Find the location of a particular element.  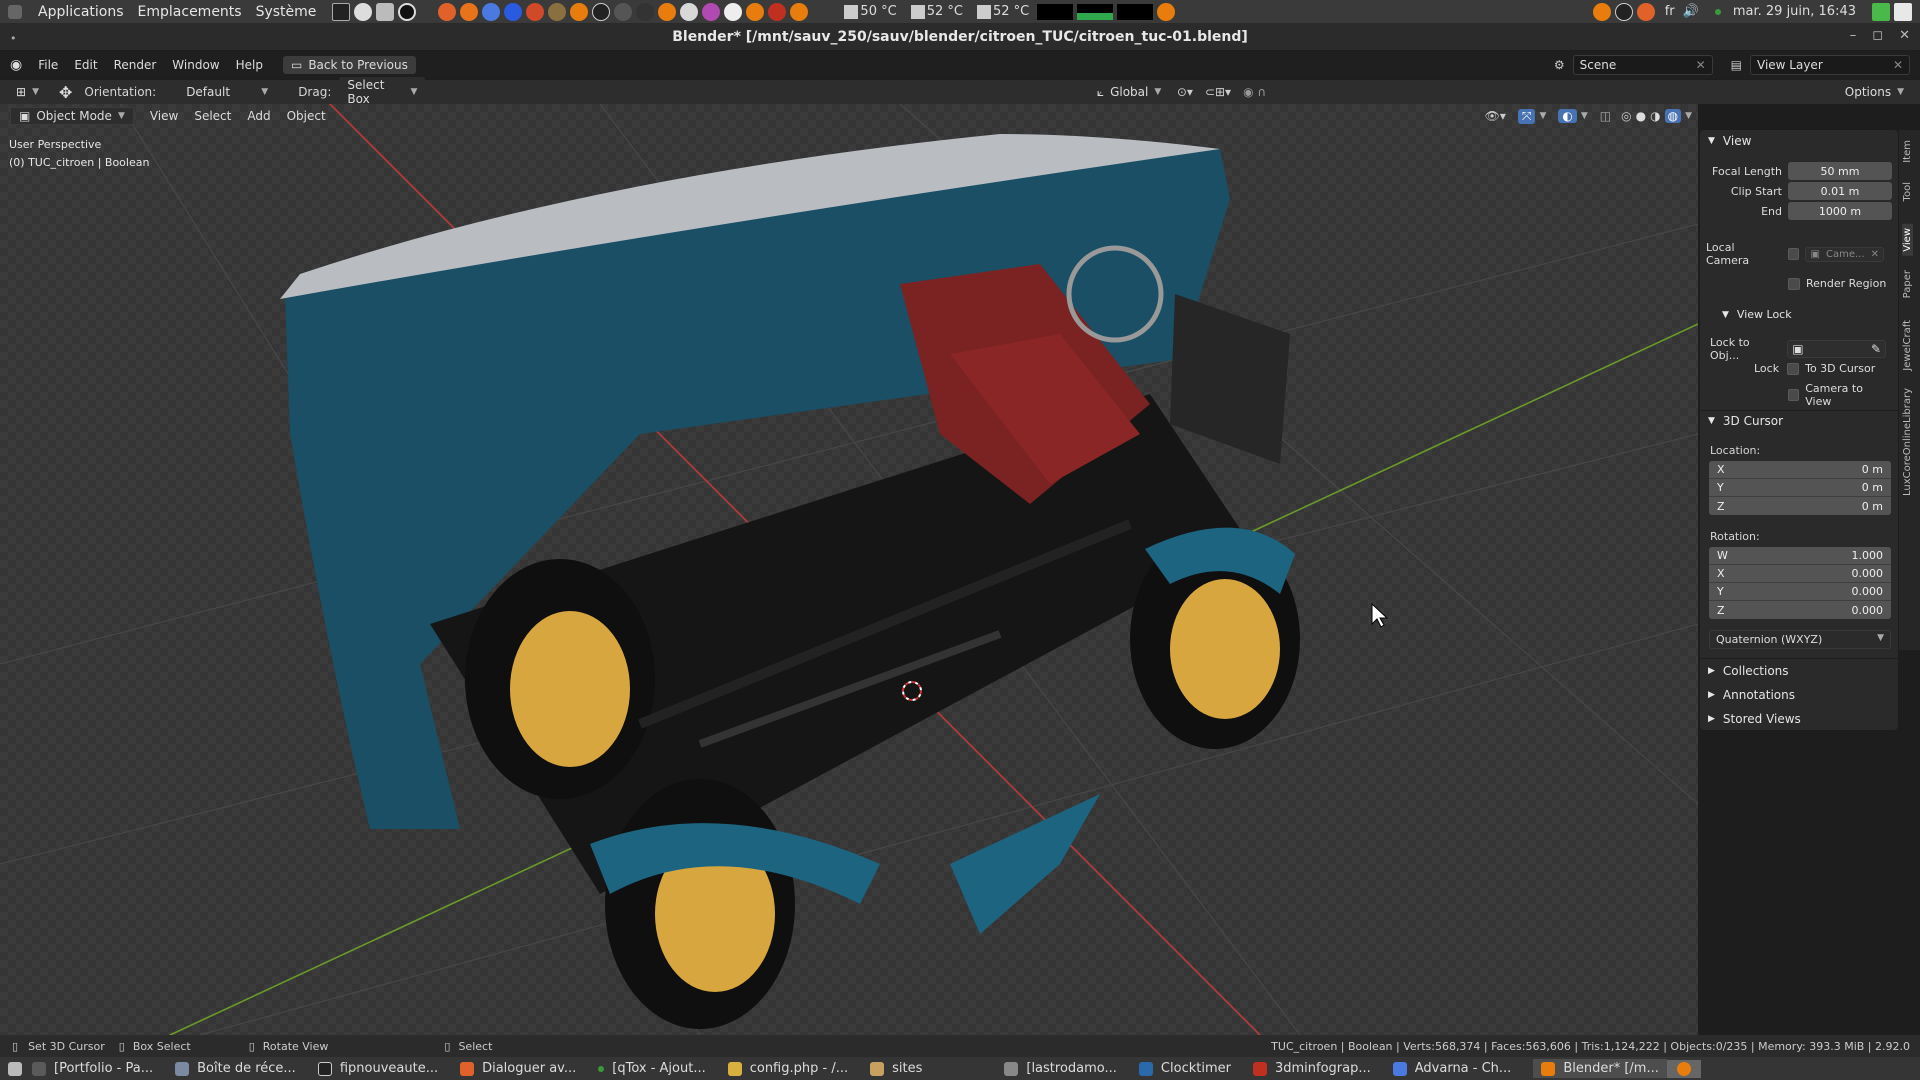

proportional-editing-icon: ◉ ∩ is located at coordinates (1254, 92).